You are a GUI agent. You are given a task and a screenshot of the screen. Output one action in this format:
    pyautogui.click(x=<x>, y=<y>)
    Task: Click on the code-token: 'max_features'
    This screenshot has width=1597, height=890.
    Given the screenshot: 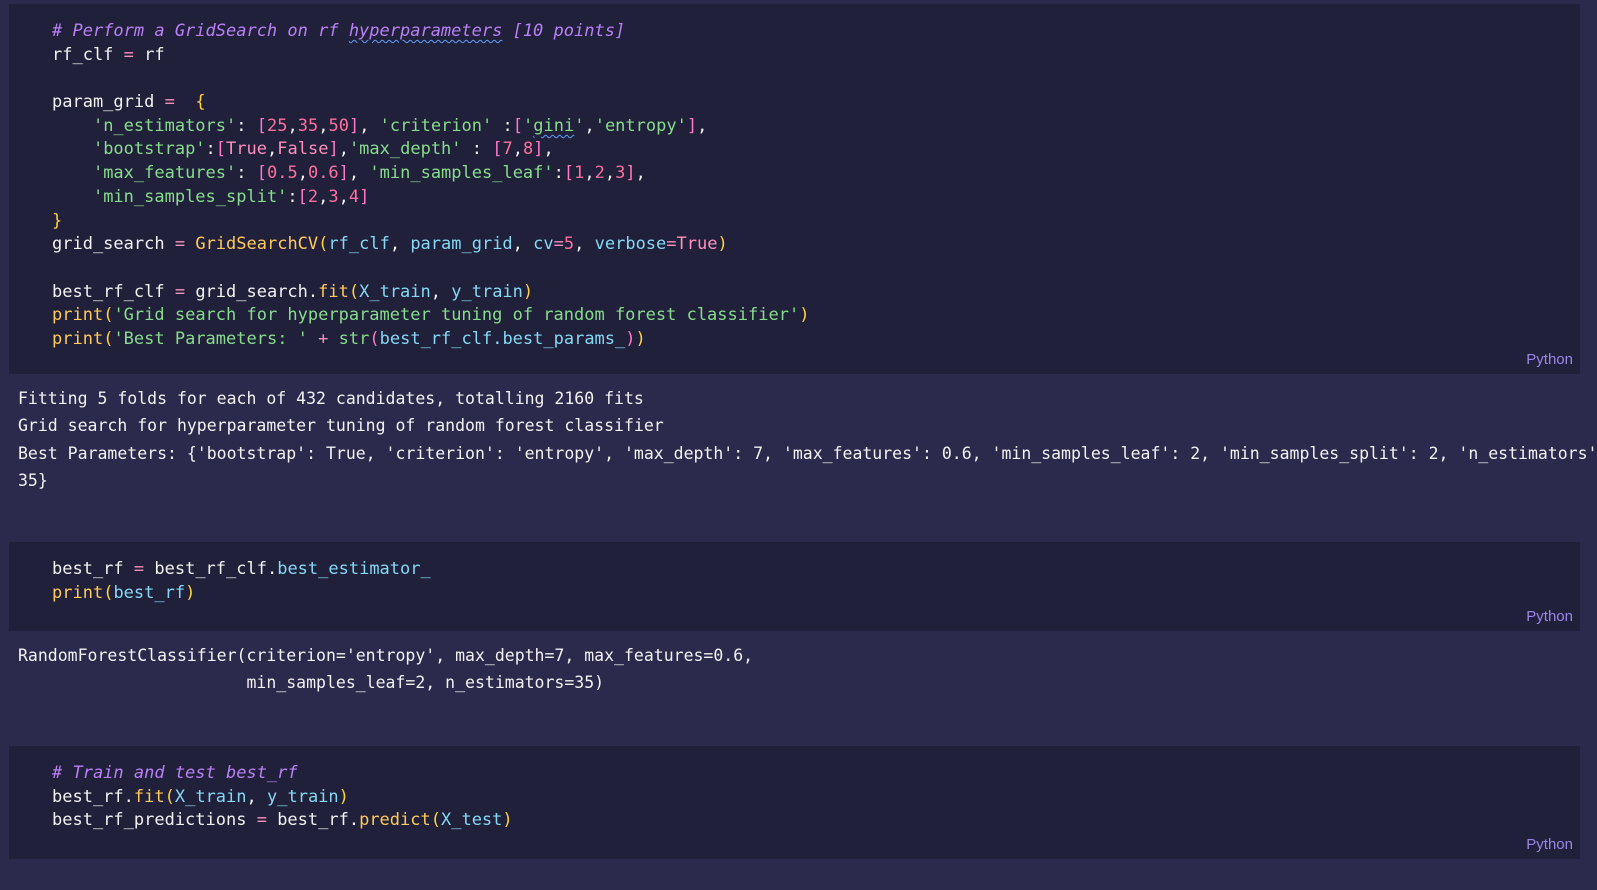 What is the action you would take?
    pyautogui.click(x=164, y=173)
    